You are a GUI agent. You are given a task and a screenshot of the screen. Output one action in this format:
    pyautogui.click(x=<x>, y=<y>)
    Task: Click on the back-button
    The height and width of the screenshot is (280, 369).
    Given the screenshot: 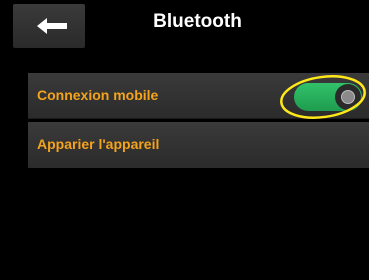 What is the action you would take?
    pyautogui.click(x=49, y=26)
    